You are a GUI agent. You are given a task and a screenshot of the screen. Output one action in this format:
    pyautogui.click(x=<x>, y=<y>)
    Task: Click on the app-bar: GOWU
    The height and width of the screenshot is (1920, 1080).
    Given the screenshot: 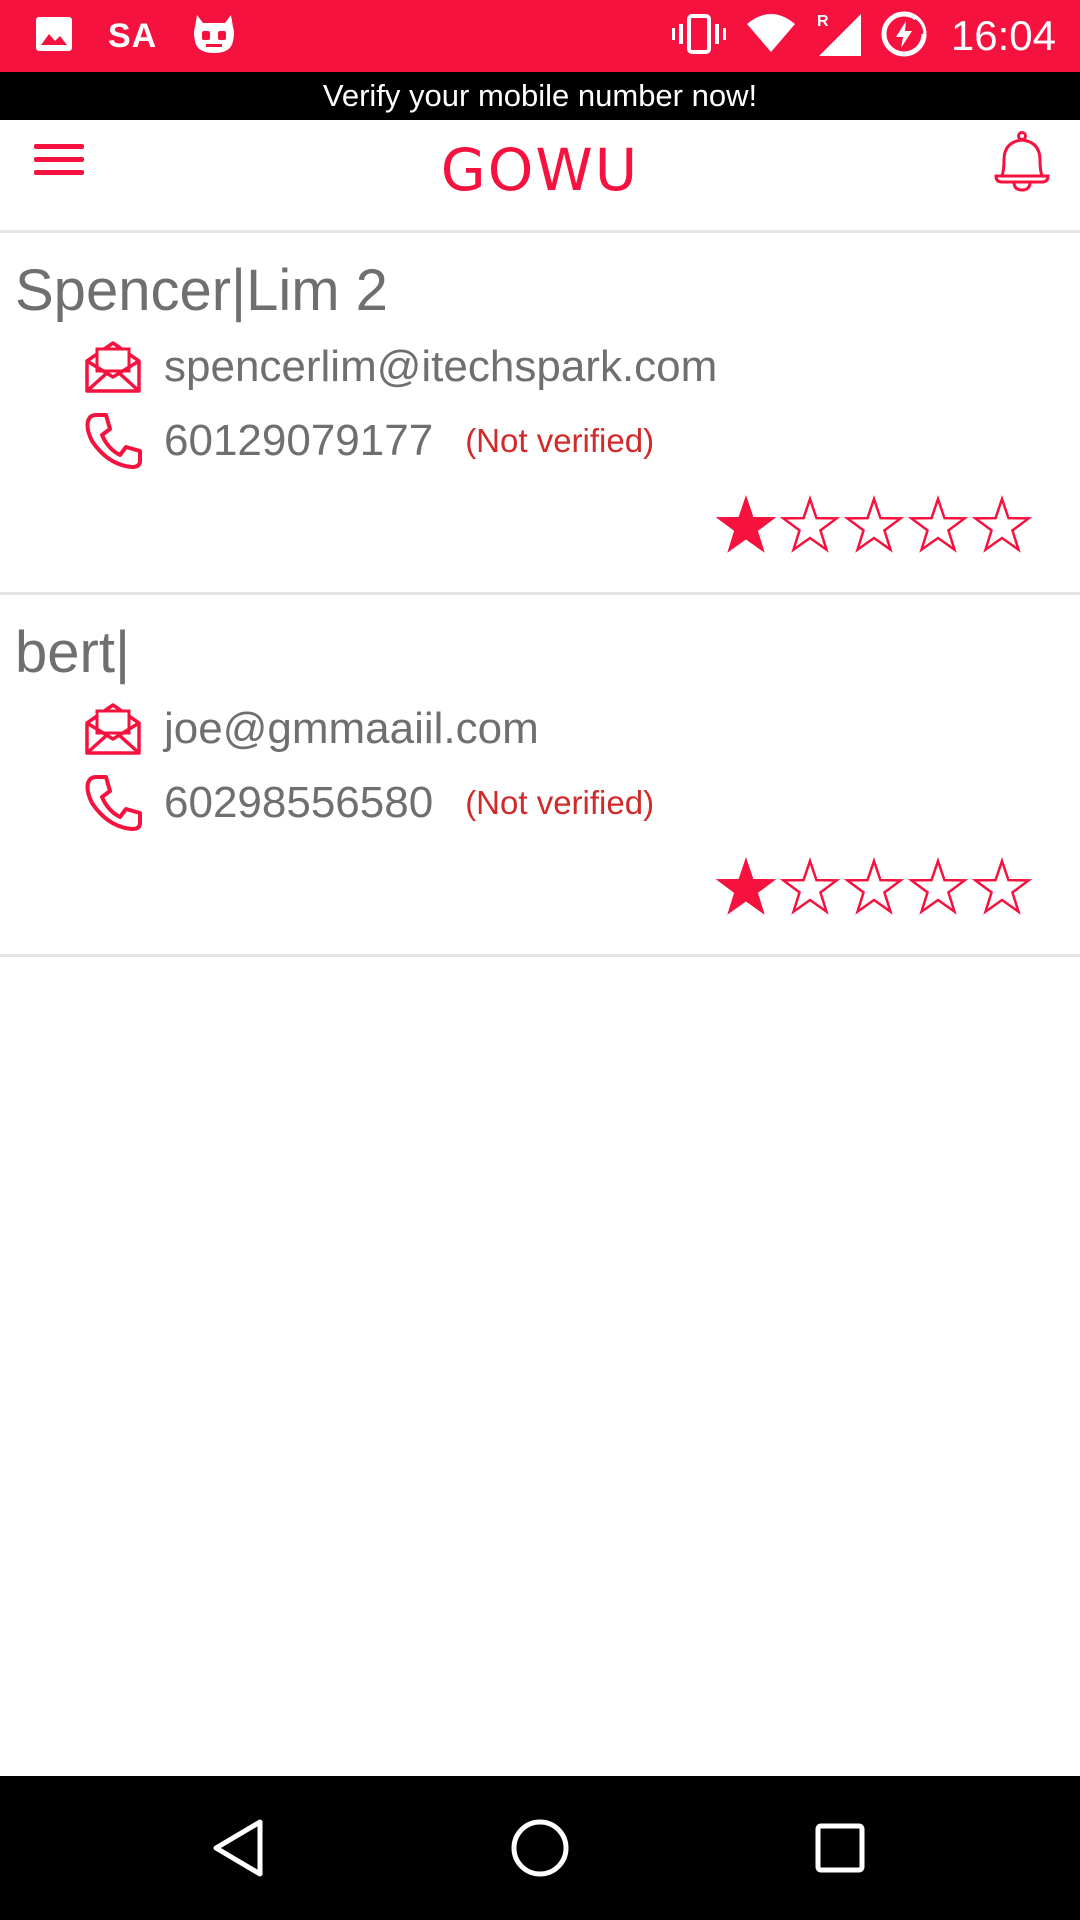 What is the action you would take?
    pyautogui.click(x=540, y=176)
    